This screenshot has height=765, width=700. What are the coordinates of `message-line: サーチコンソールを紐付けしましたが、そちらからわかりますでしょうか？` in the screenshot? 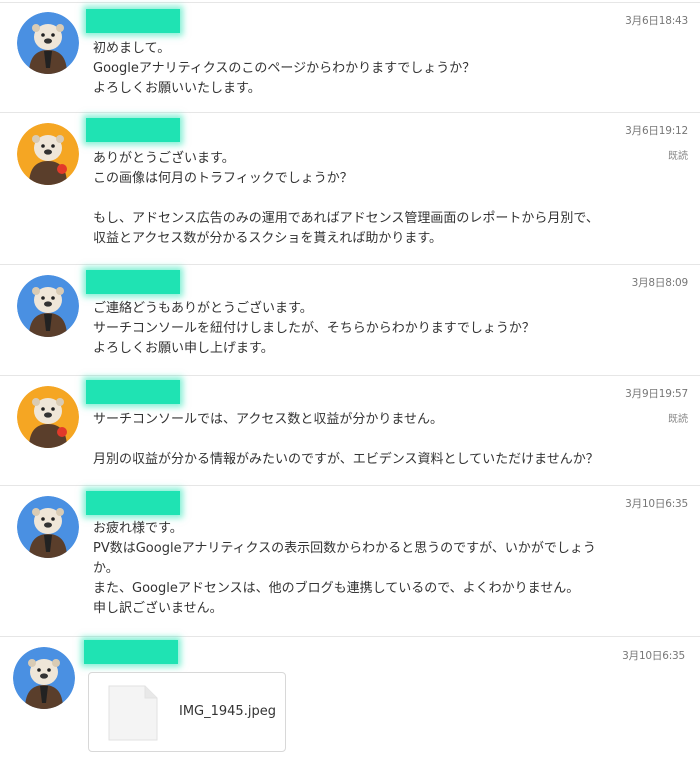 It's located at (314, 328).